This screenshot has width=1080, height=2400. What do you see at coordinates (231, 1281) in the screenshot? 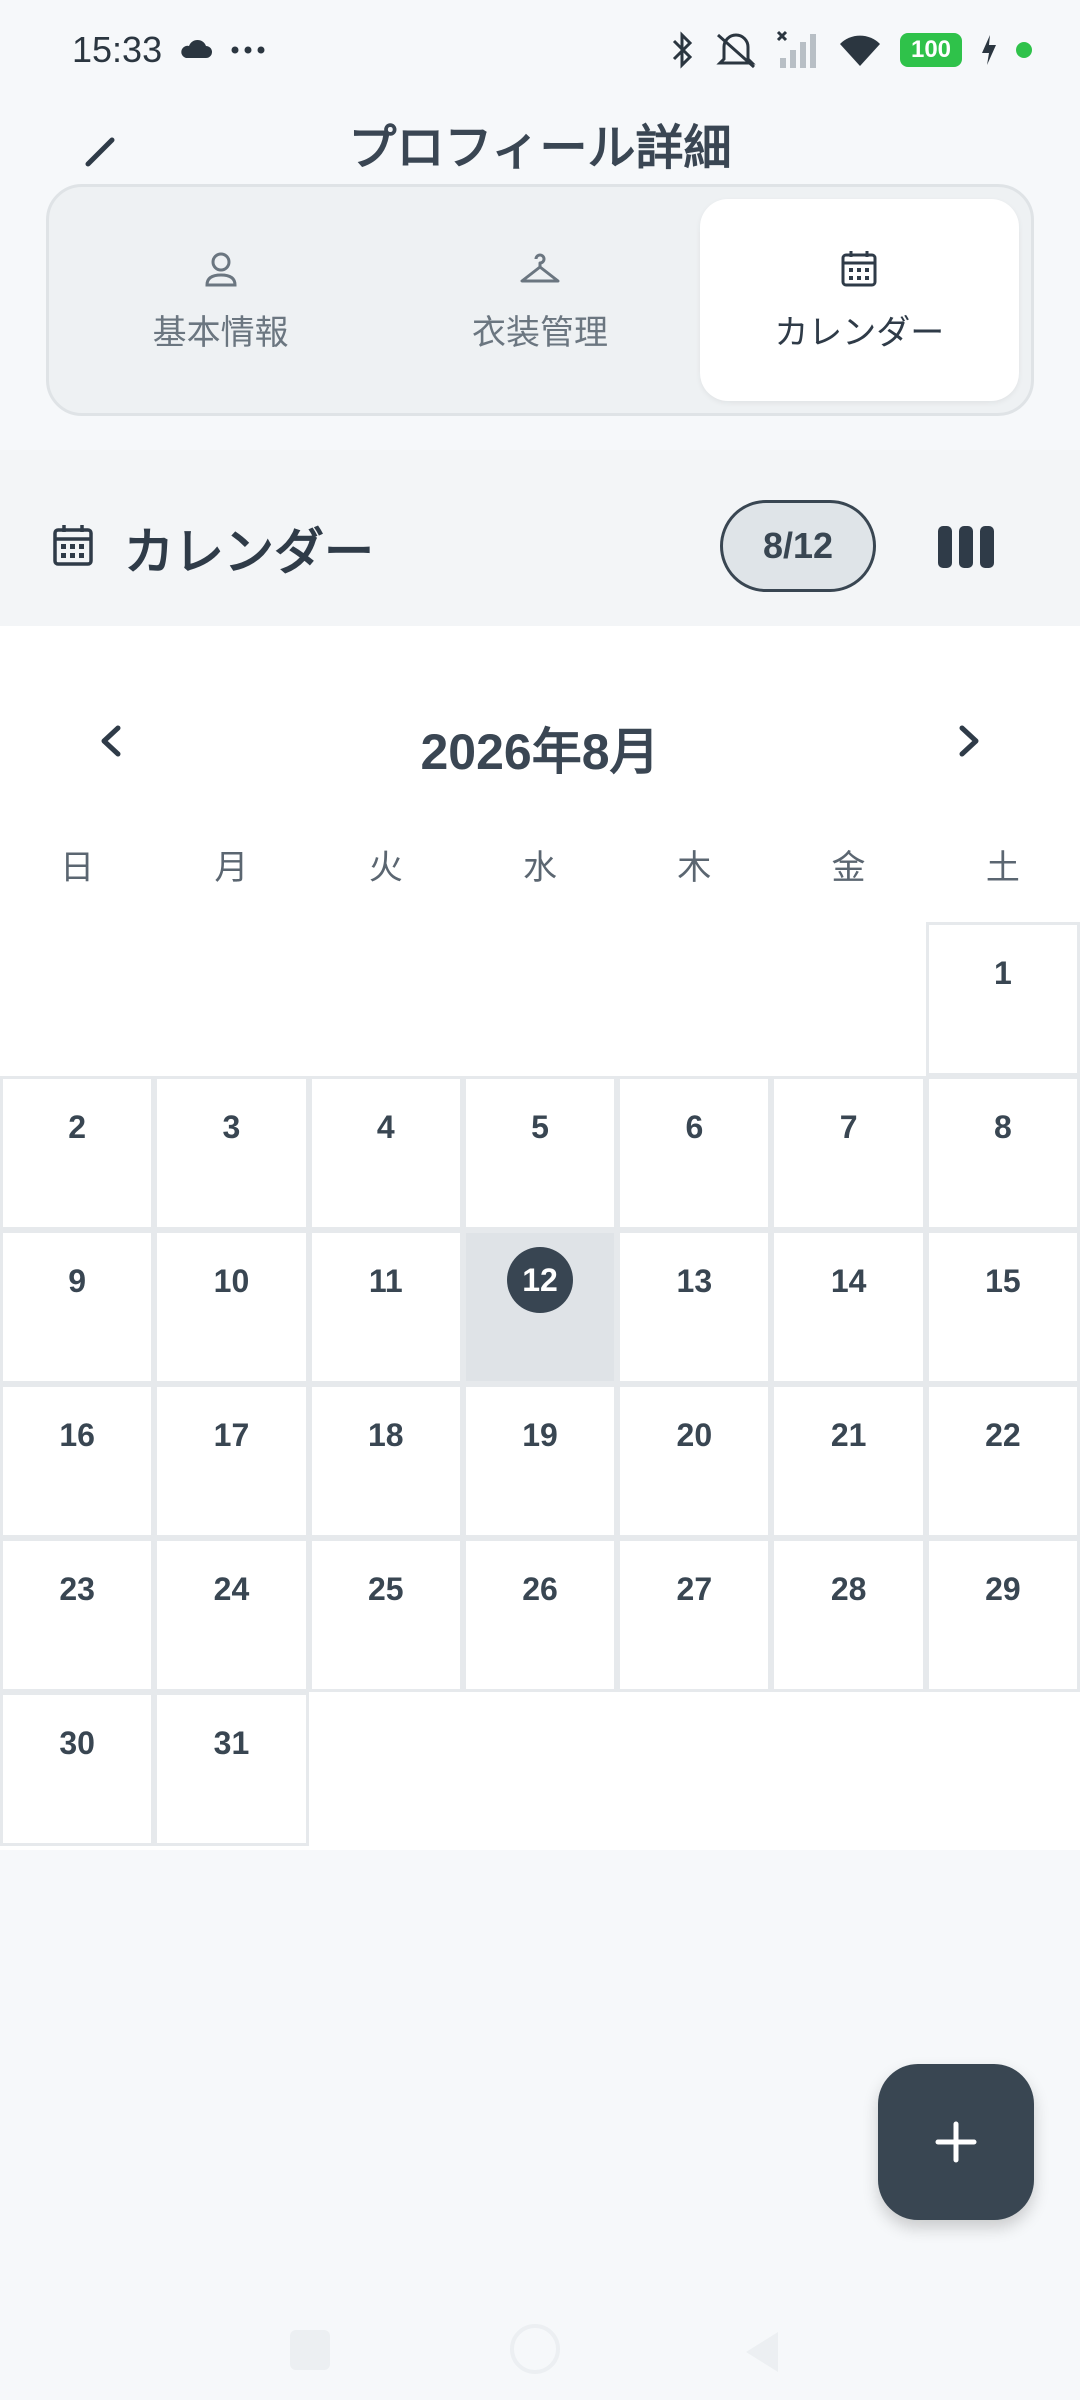
I see `day-number: 10` at bounding box center [231, 1281].